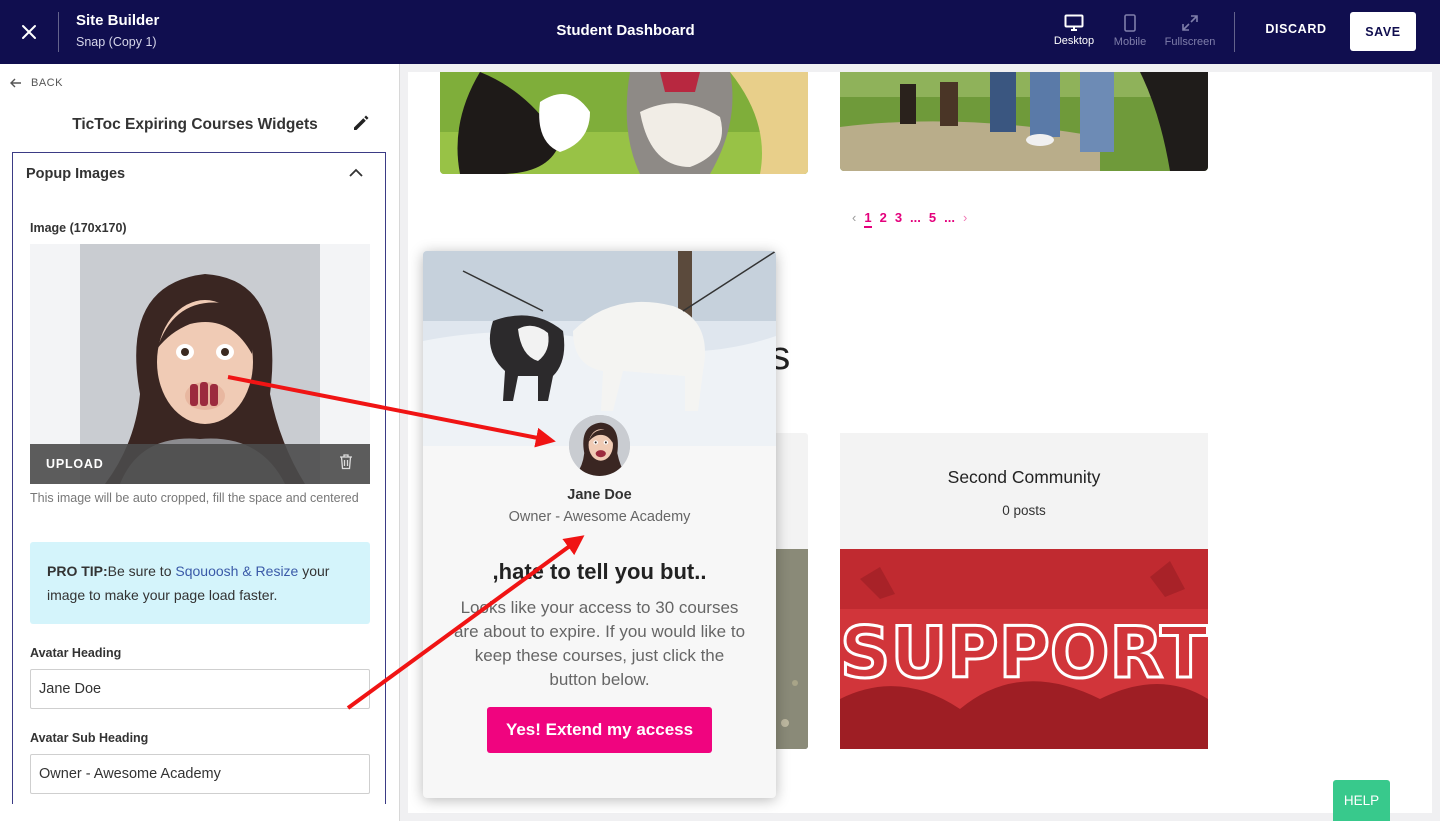 Image resolution: width=1440 pixels, height=821 pixels. Describe the element at coordinates (883, 219) in the screenshot. I see `pagination-page: 2` at that location.